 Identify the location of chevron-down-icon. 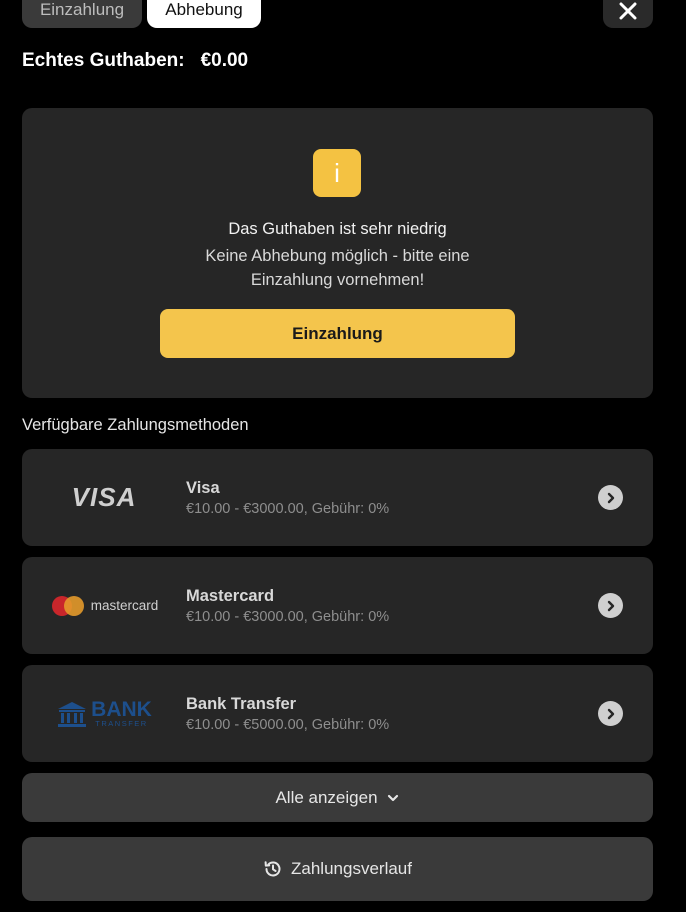
(392, 797).